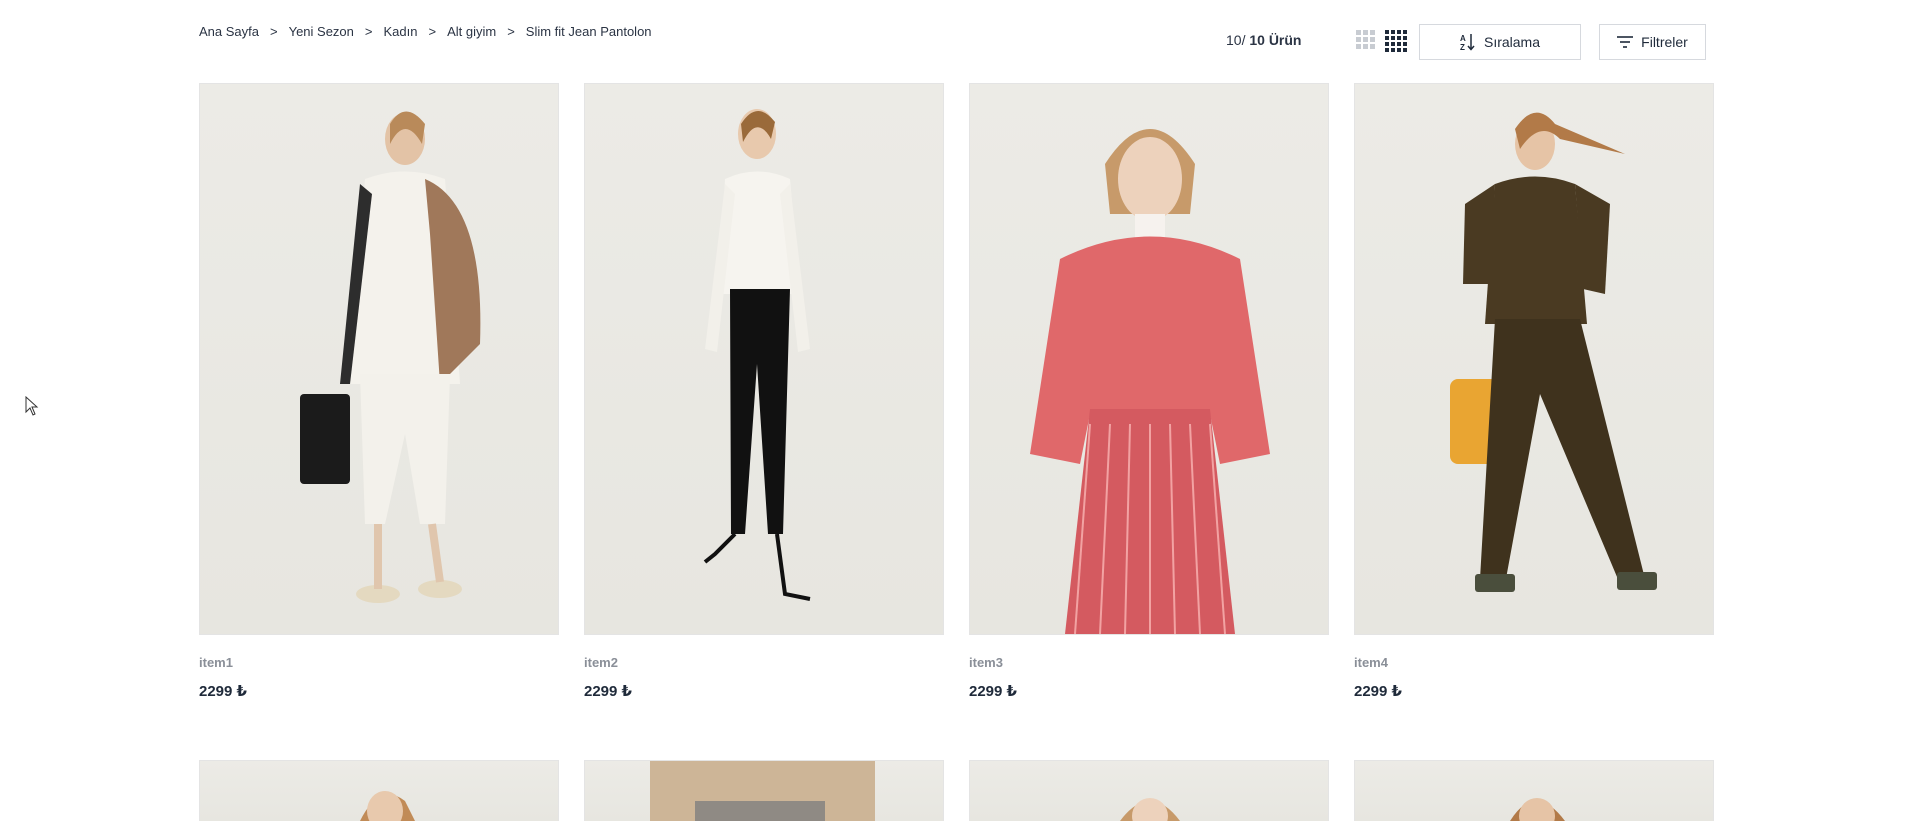  Describe the element at coordinates (1396, 41) in the screenshot. I see `grid-view-dense-icon` at that location.